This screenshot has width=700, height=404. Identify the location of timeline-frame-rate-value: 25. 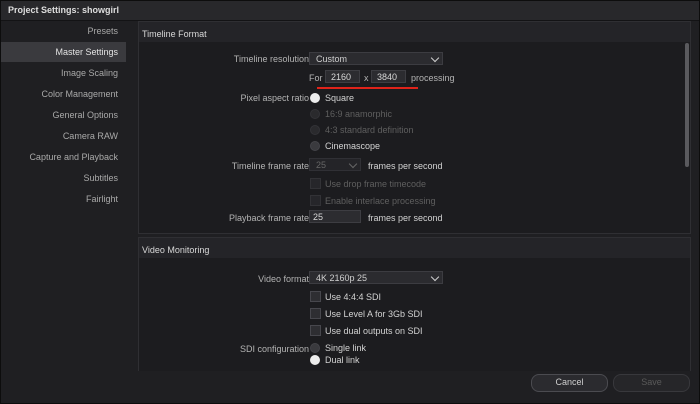
(321, 165).